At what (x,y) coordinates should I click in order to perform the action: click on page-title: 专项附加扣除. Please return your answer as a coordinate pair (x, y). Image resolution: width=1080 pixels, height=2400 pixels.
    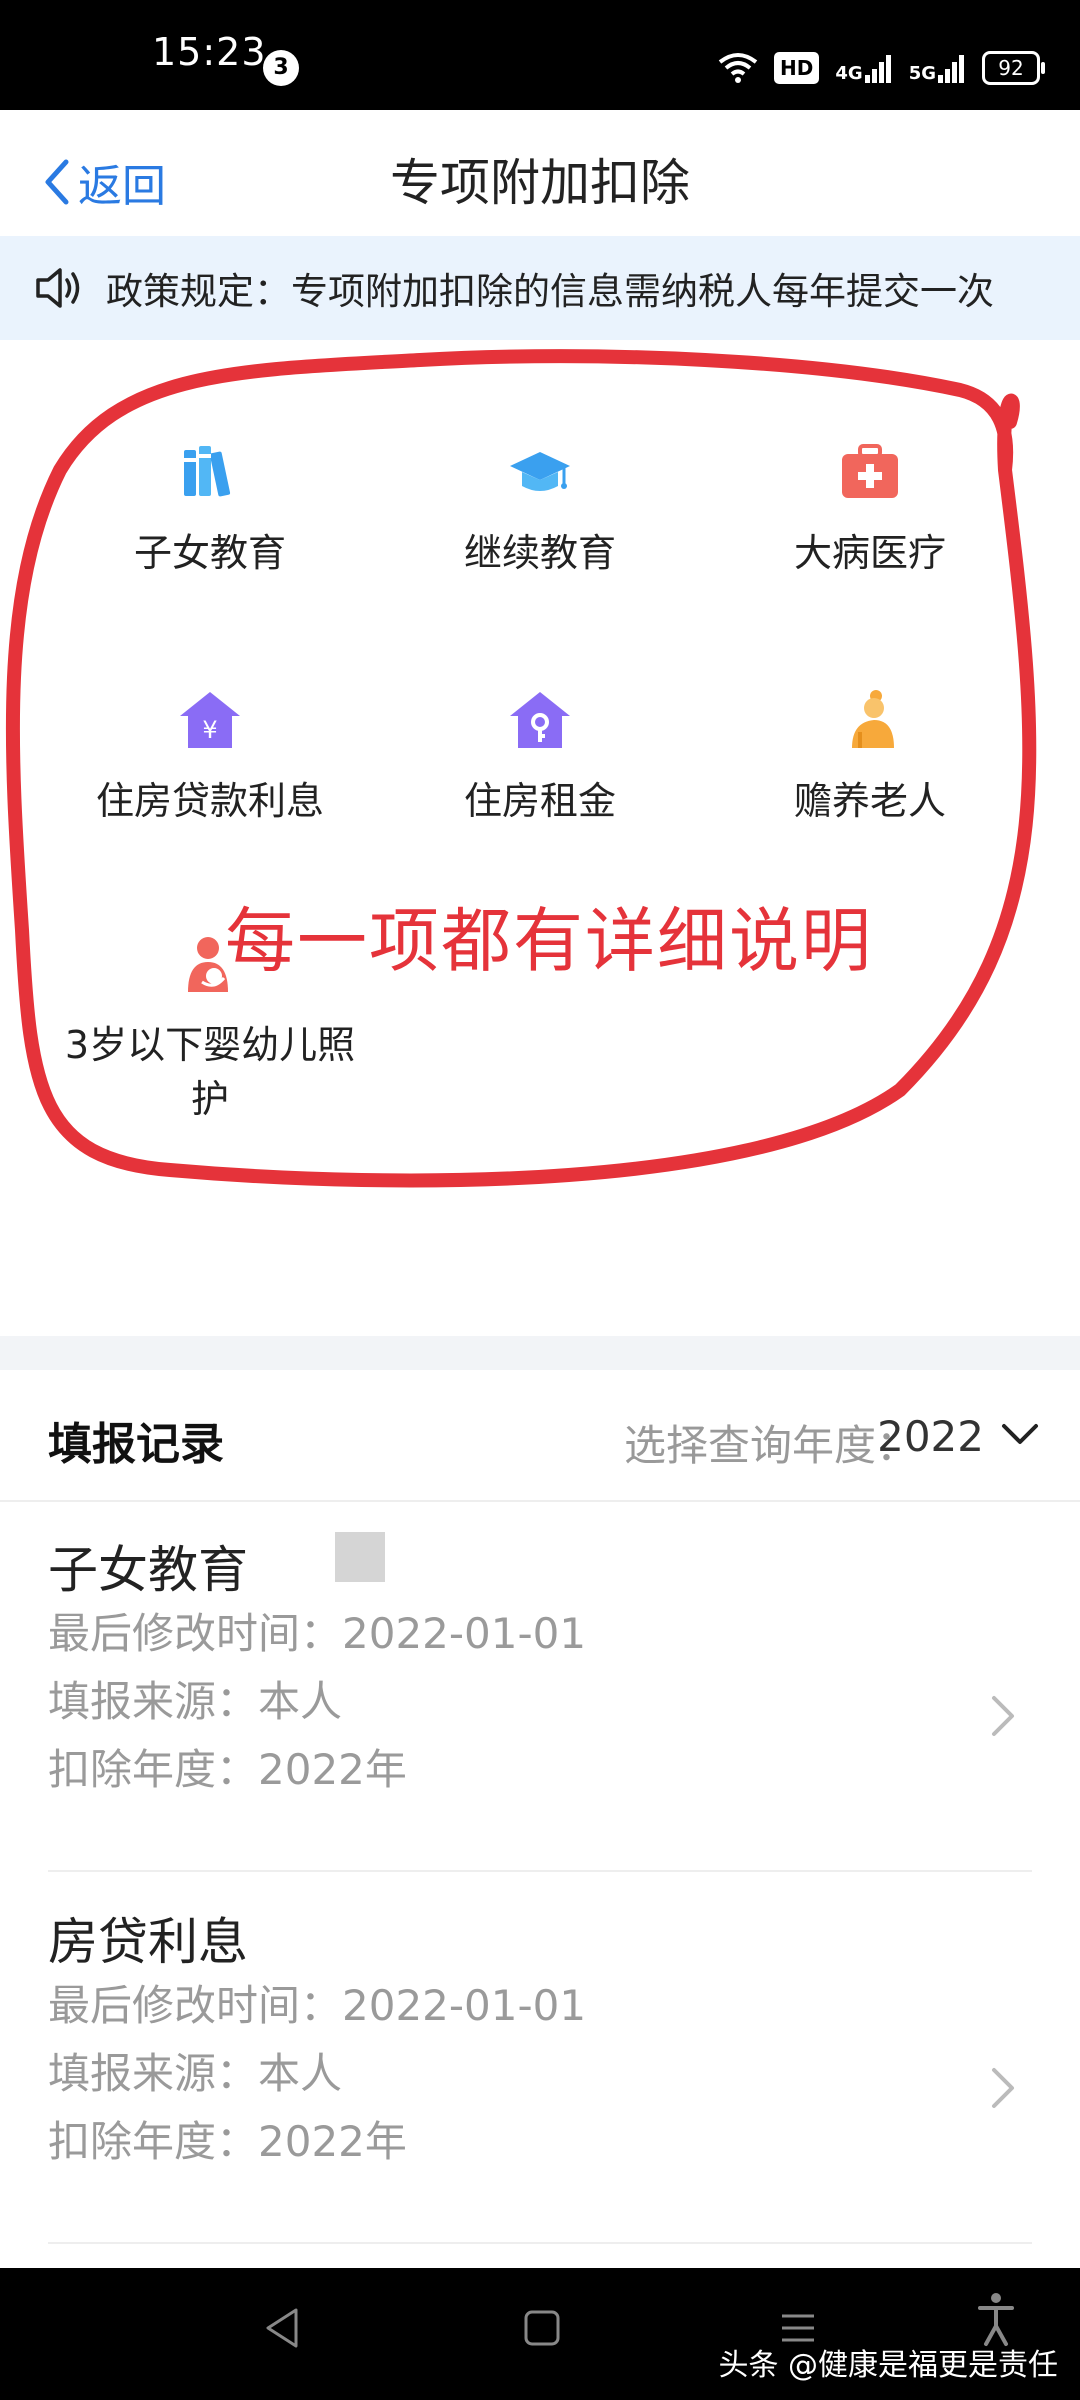
    Looking at the image, I should click on (540, 183).